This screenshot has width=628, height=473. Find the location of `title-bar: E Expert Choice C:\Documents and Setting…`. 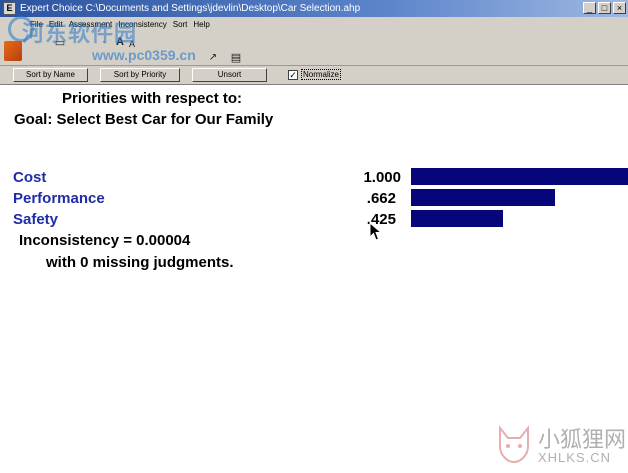

title-bar: E Expert Choice C:\Documents and Setting… is located at coordinates (314, 8).